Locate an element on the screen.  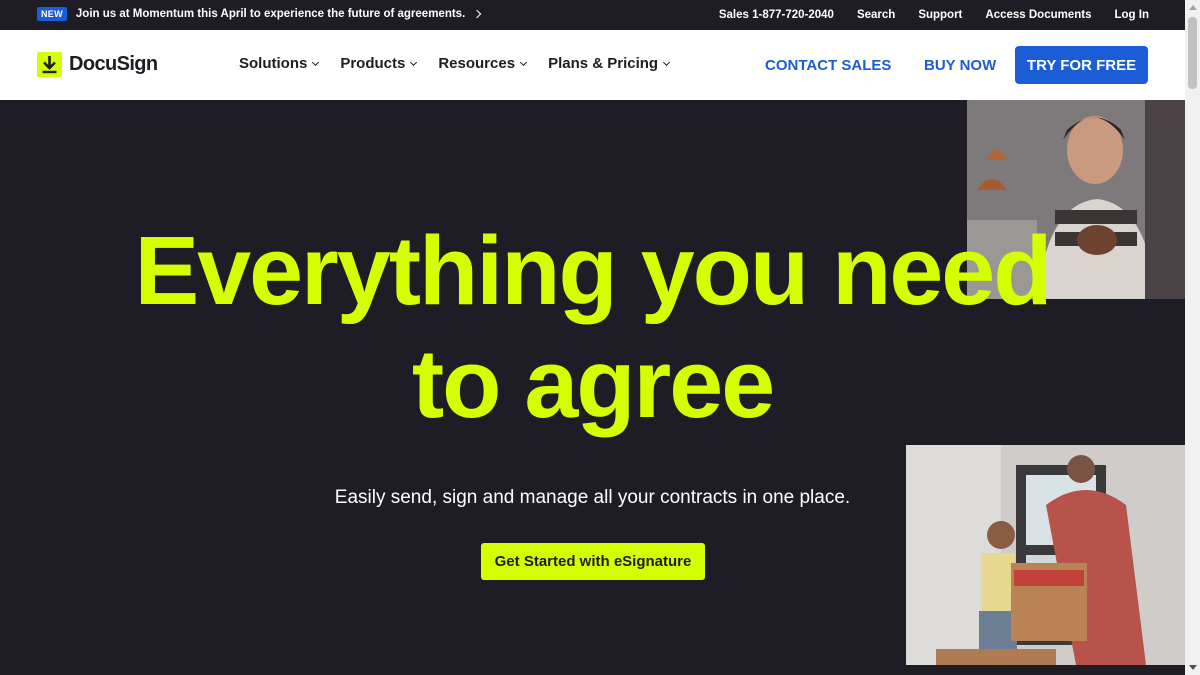
login-link: Log In is located at coordinates (1132, 15).